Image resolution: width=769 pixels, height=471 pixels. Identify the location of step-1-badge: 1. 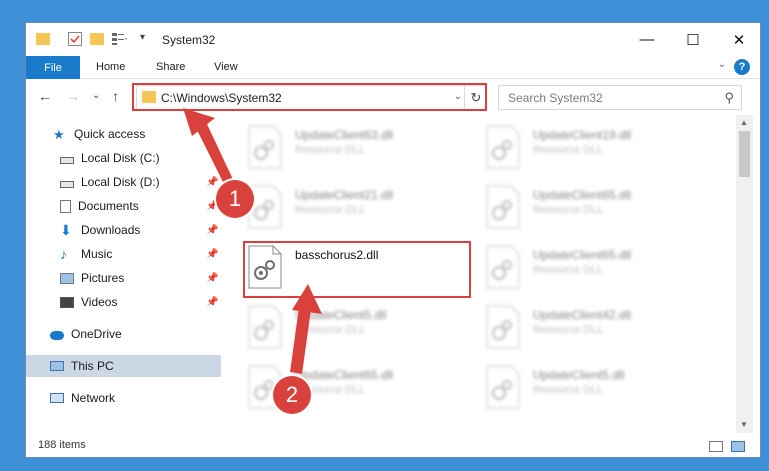
(235, 199).